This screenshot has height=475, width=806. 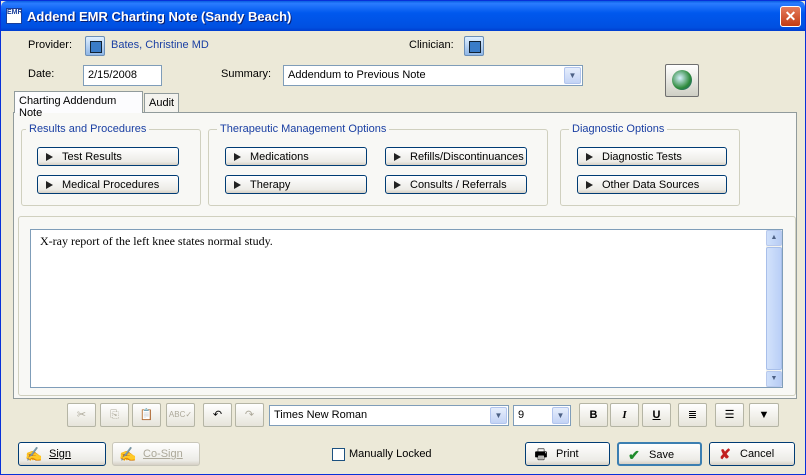 What do you see at coordinates (180, 415) in the screenshot?
I see `spellcheck-icon: ABC✓` at bounding box center [180, 415].